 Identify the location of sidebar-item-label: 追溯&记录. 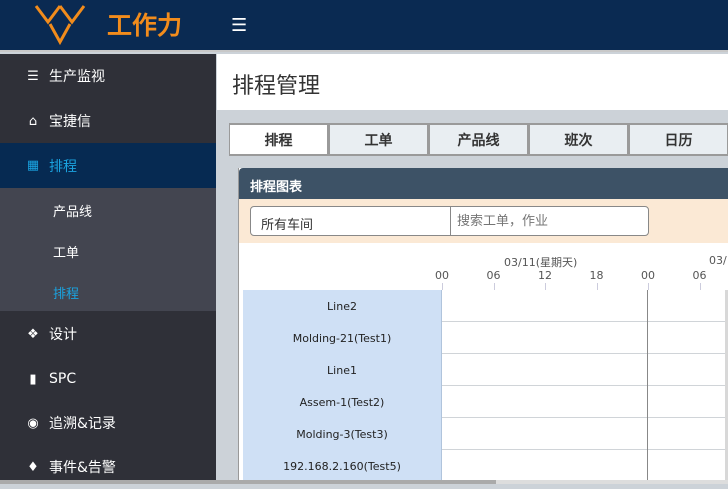
(82, 424).